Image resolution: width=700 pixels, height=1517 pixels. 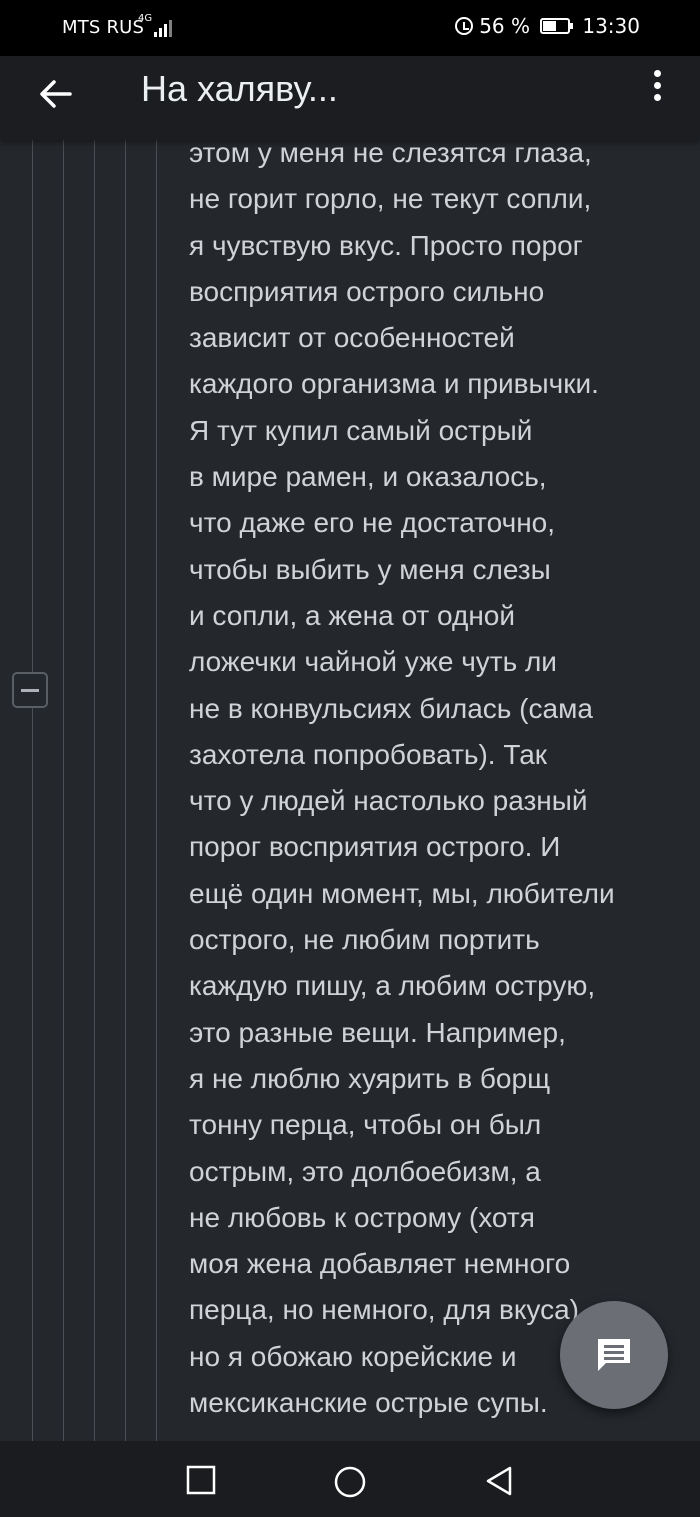 I want to click on alarm-icon, so click(x=464, y=26).